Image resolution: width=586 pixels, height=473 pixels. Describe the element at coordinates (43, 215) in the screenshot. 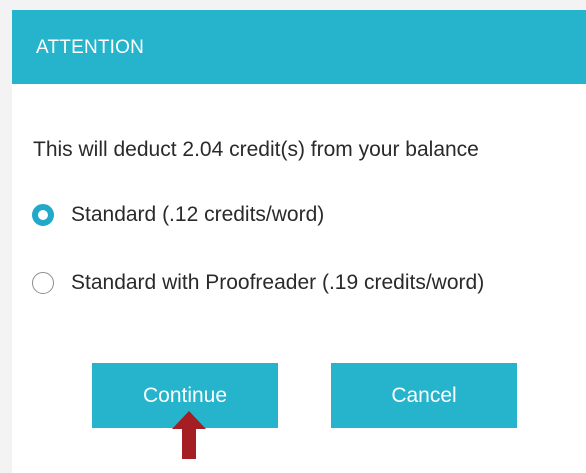

I see `standard-radio-button` at that location.